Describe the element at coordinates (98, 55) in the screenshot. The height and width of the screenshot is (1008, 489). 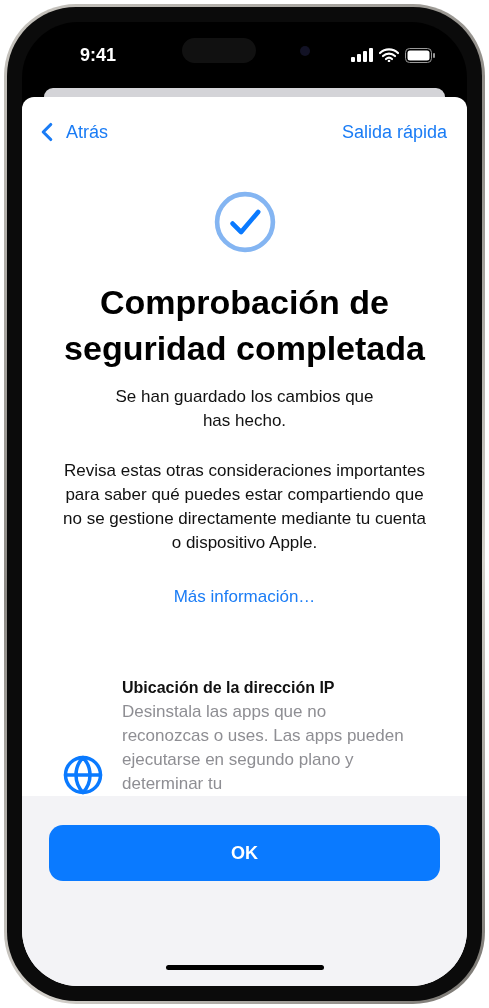
I see `status-time: 9:41` at that location.